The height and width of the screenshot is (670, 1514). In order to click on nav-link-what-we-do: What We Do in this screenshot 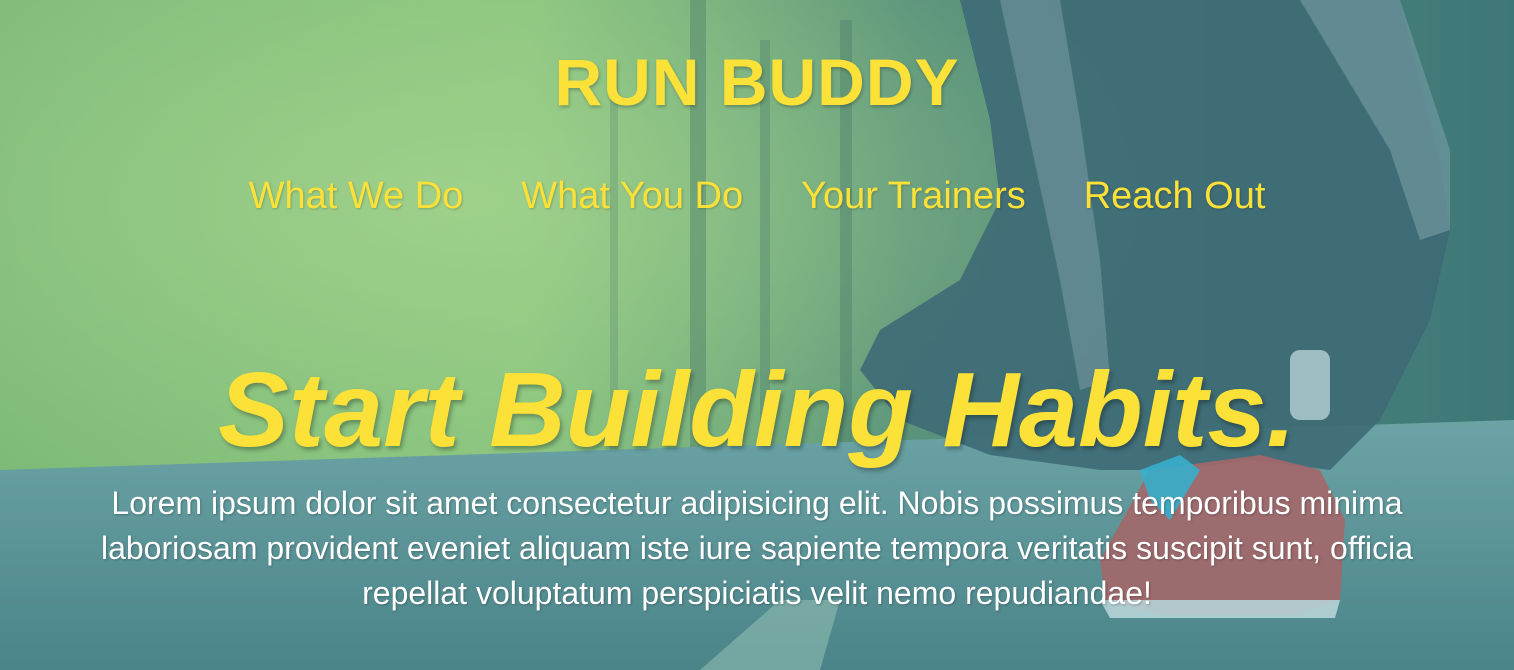, I will do `click(356, 196)`.